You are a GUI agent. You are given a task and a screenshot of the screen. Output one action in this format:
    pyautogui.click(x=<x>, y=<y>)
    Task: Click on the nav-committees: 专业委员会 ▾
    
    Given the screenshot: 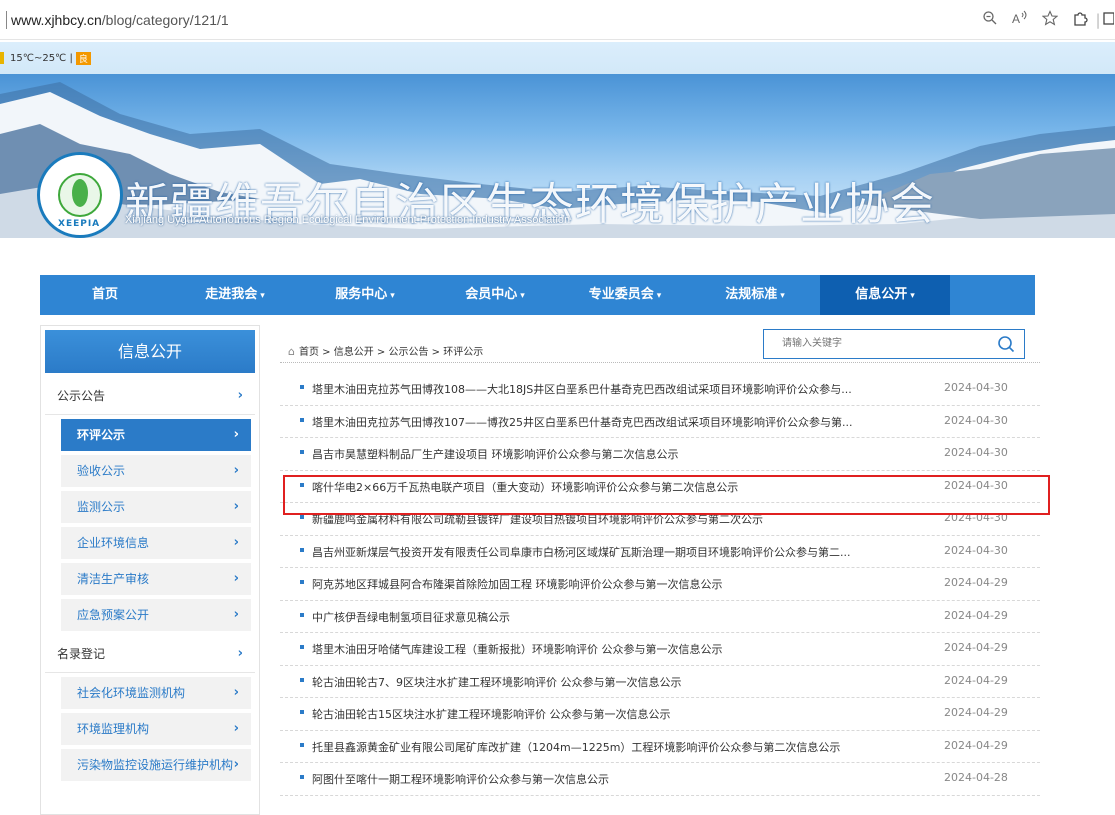 What is the action you would take?
    pyautogui.click(x=625, y=295)
    